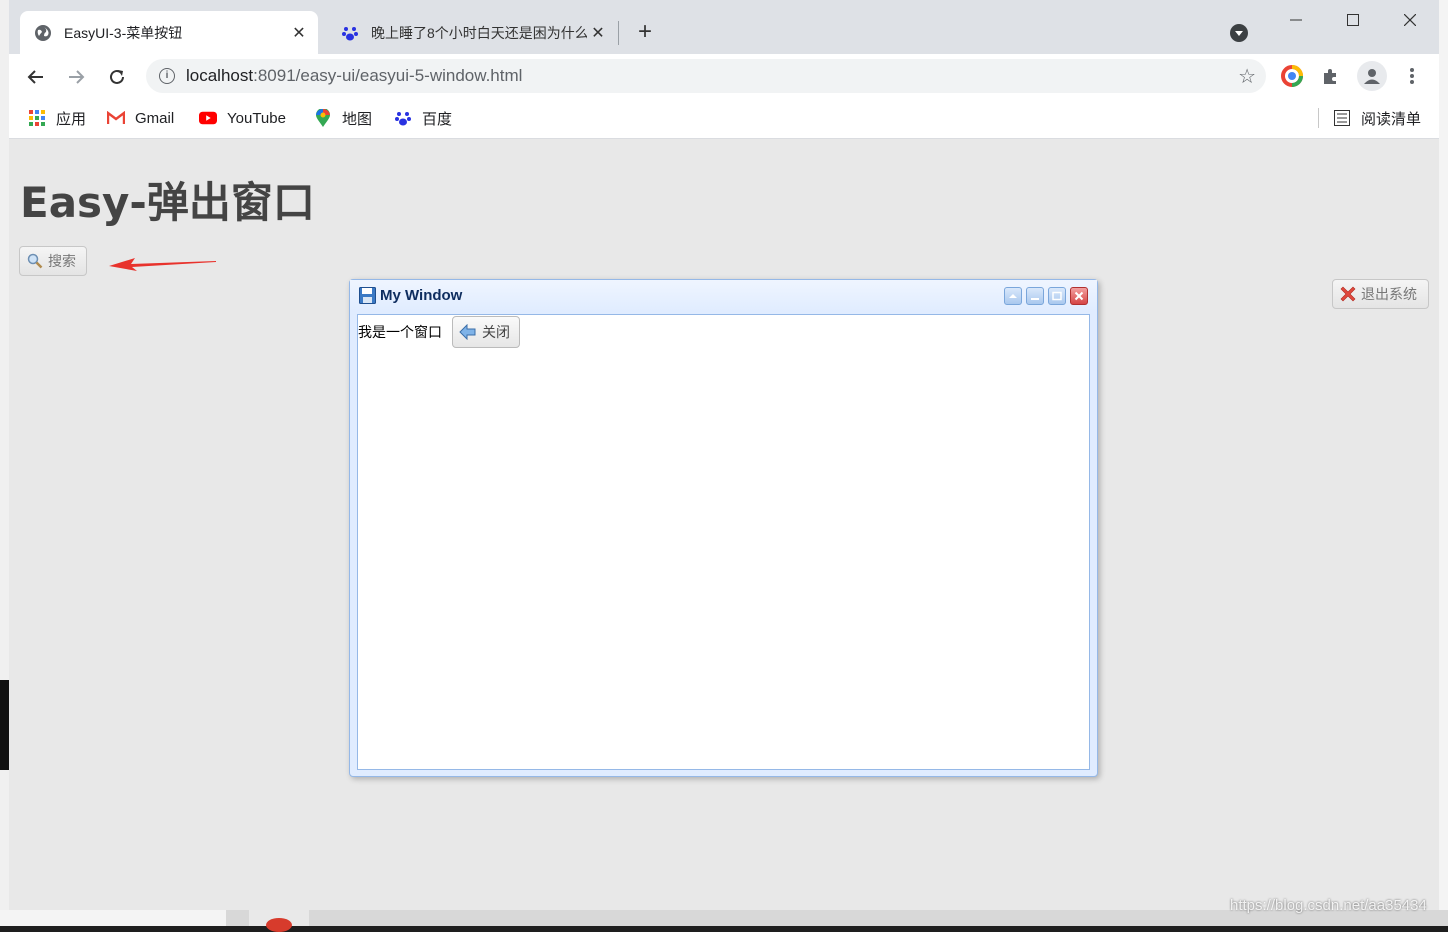 The image size is (1448, 932). I want to click on menu-kebab-icon, so click(1412, 76).